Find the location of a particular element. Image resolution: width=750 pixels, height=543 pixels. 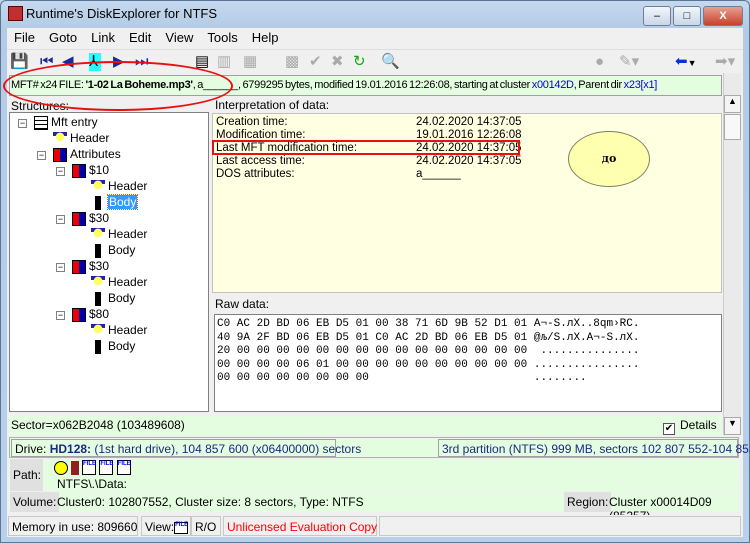

tree-node: $80 is located at coordinates (90, 314).